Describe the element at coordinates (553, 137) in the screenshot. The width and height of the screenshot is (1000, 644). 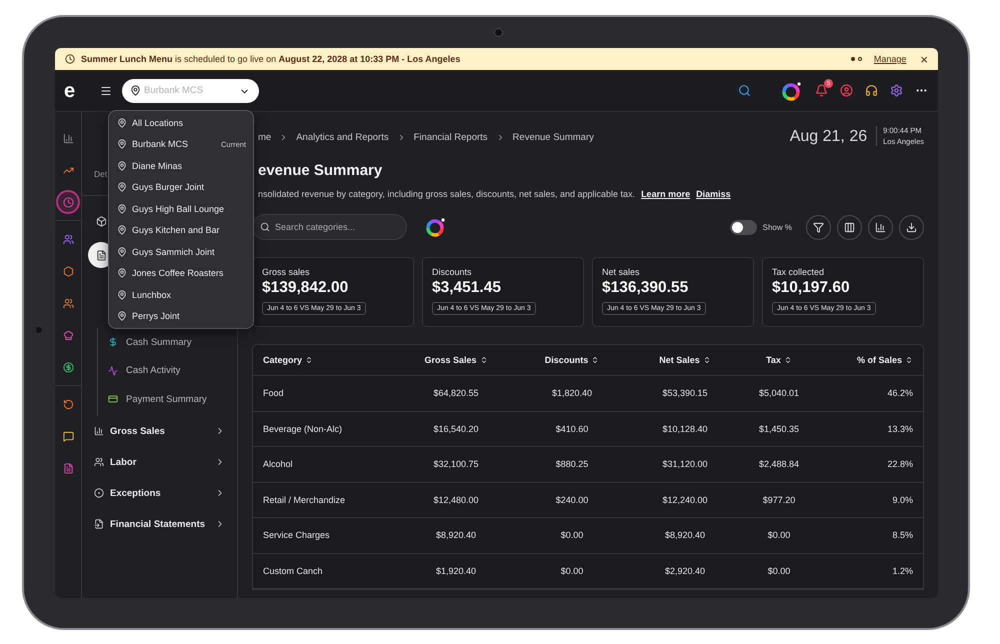
I see `breadcrumb-link: Revenue Summary` at that location.